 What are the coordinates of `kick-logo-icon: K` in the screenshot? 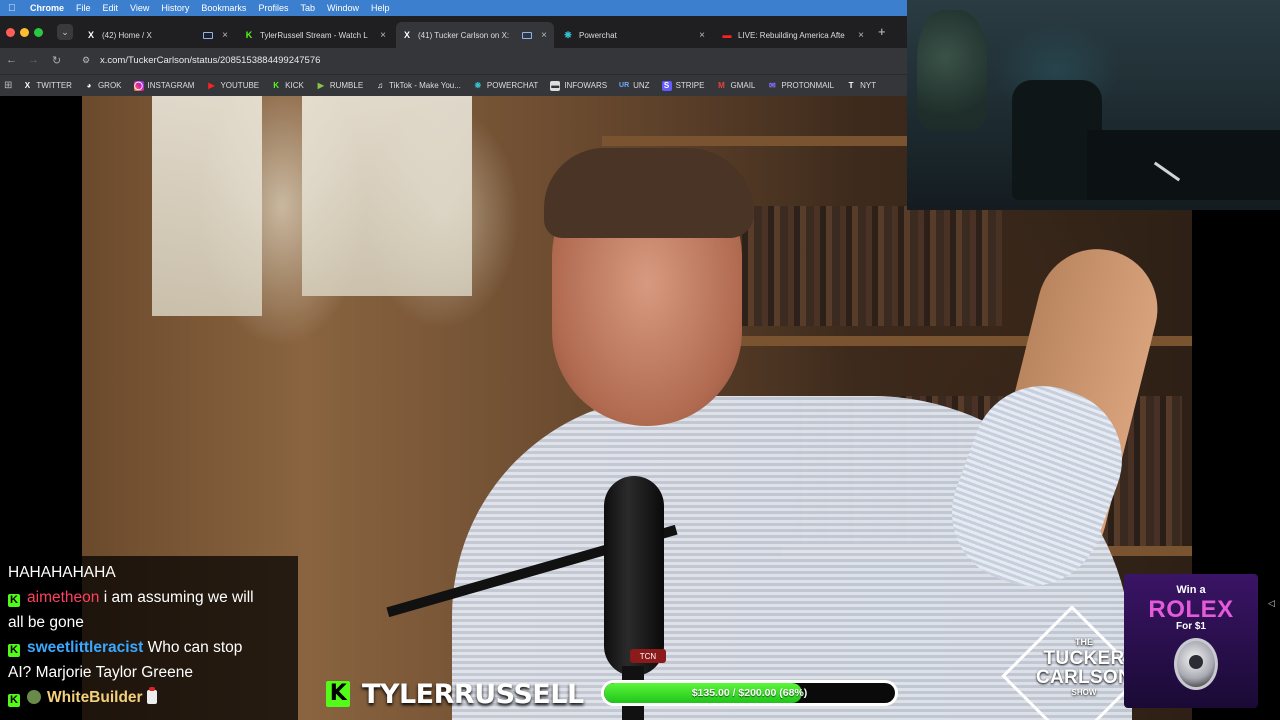 It's located at (249, 35).